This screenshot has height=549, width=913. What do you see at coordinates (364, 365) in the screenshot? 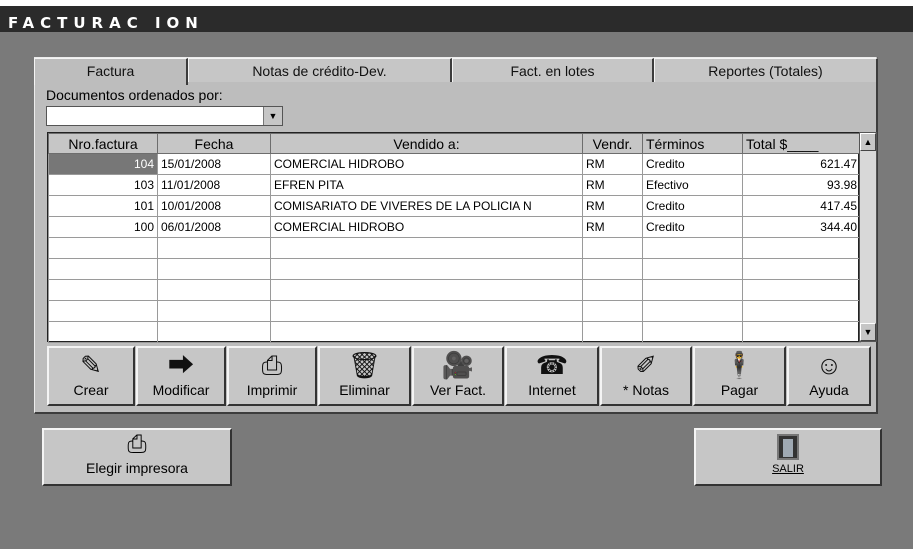
I see `trash-can-icon: 🗑` at bounding box center [364, 365].